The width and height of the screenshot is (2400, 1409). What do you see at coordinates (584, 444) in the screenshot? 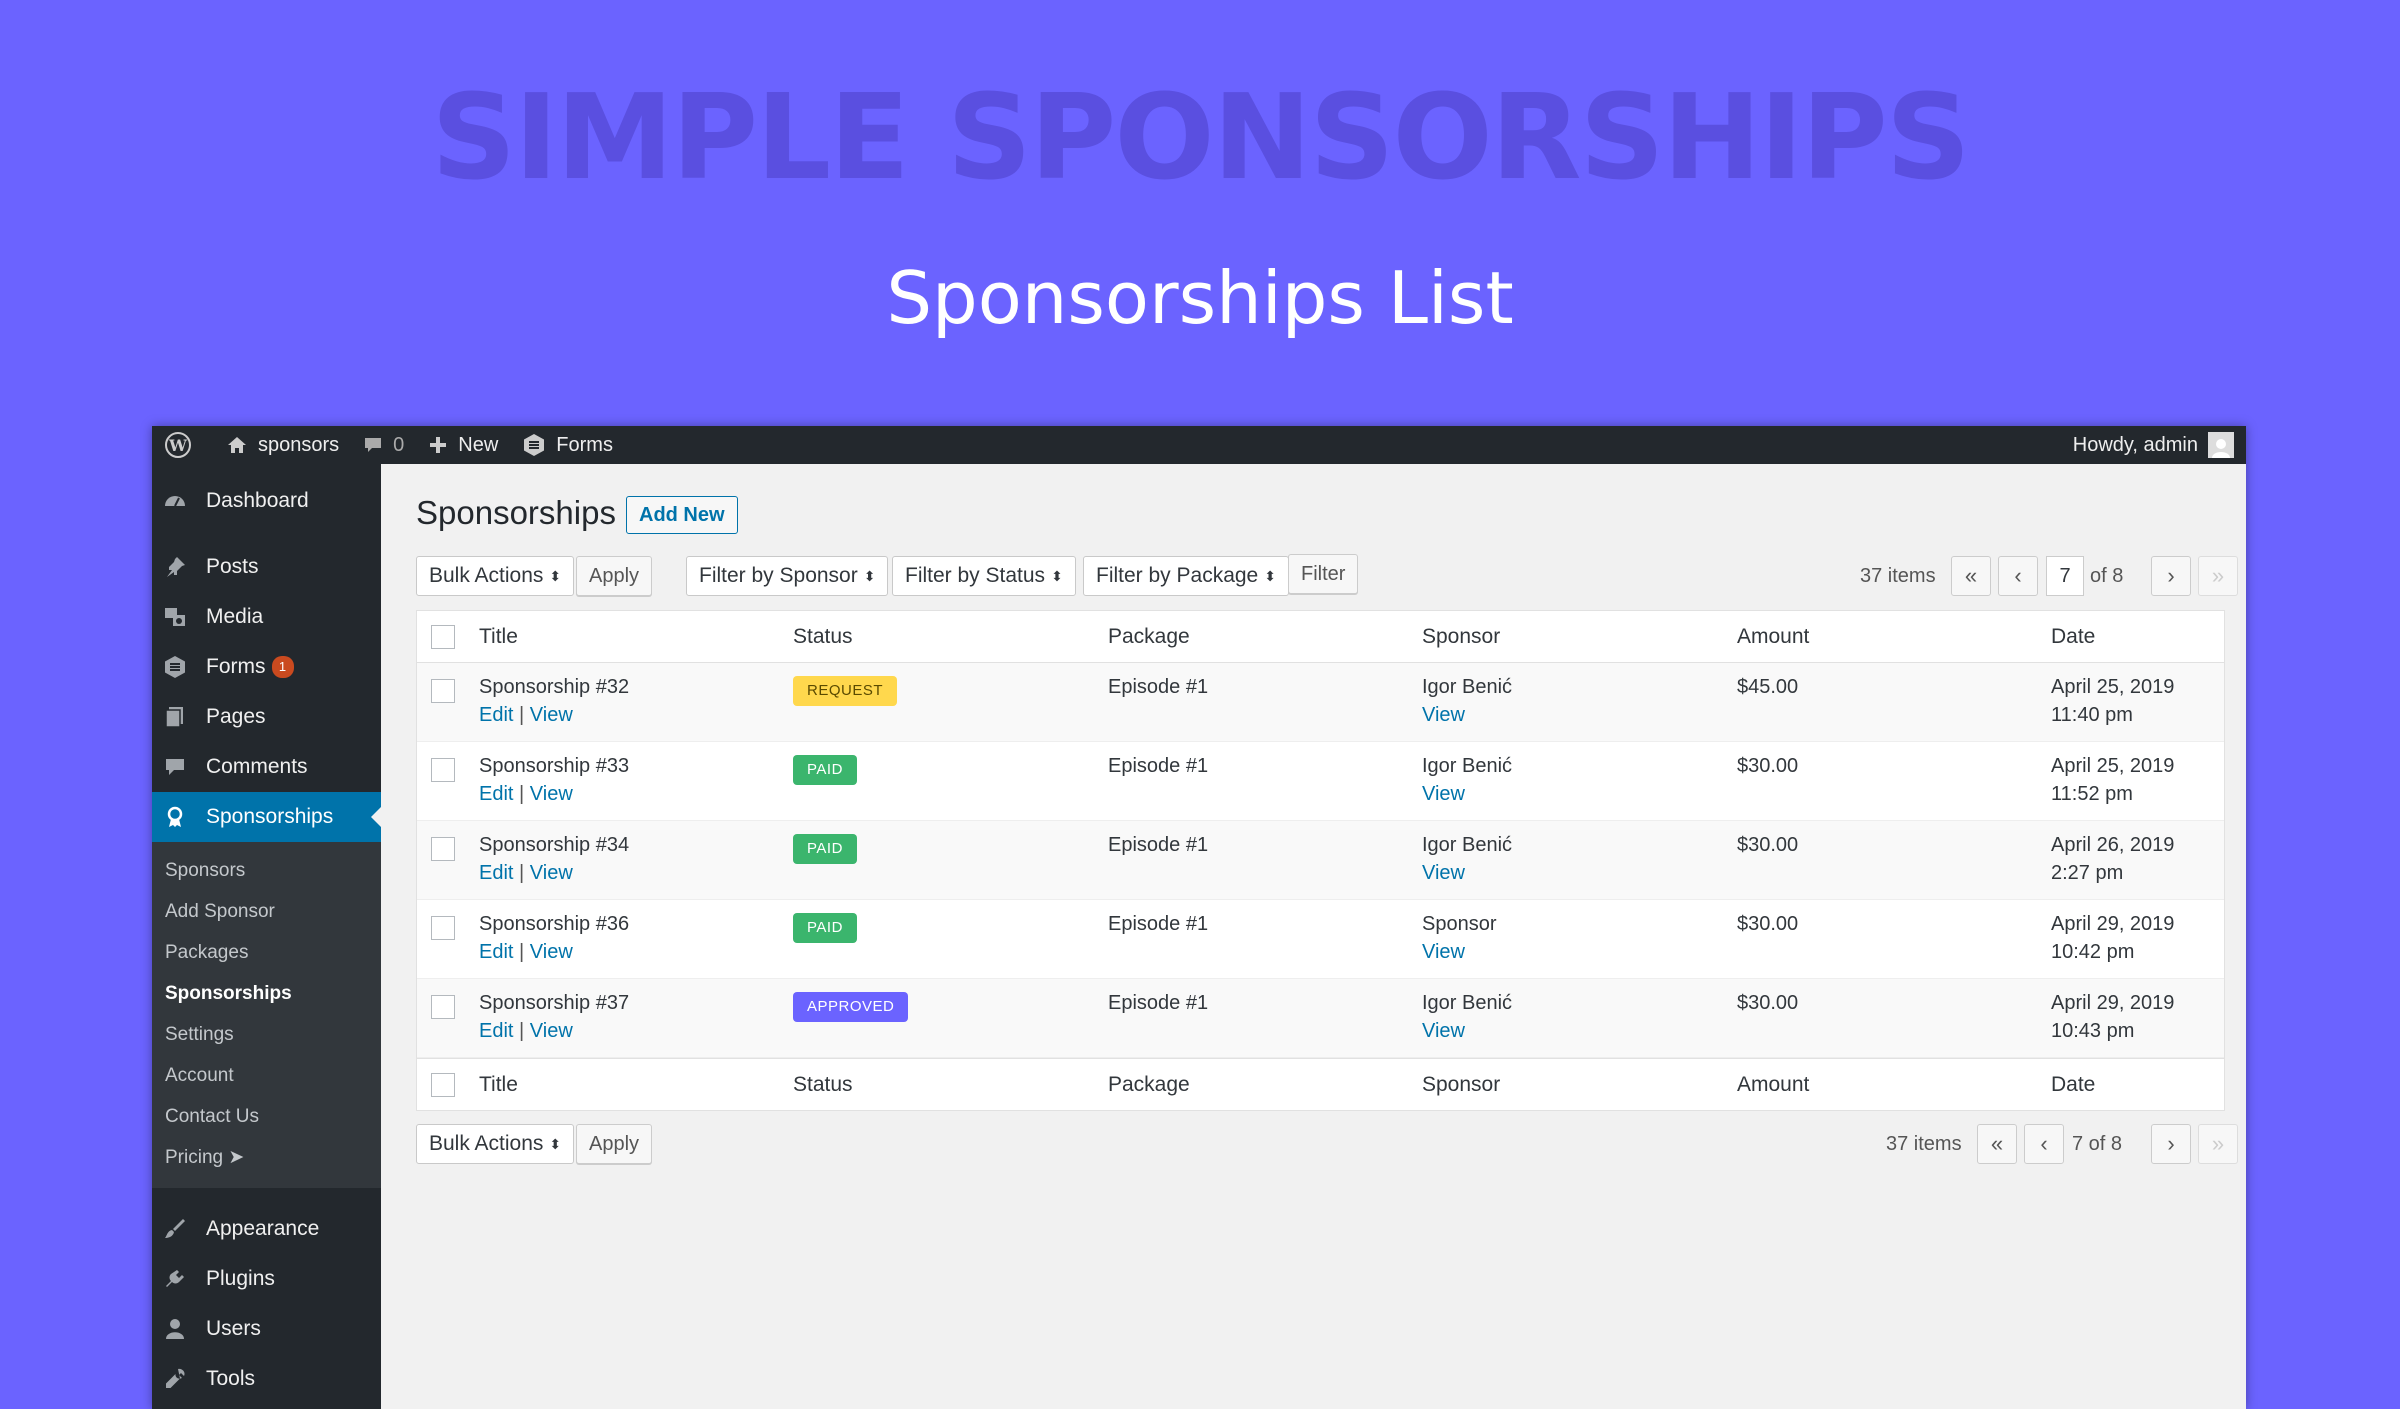
I see `forms-label: Forms` at bounding box center [584, 444].